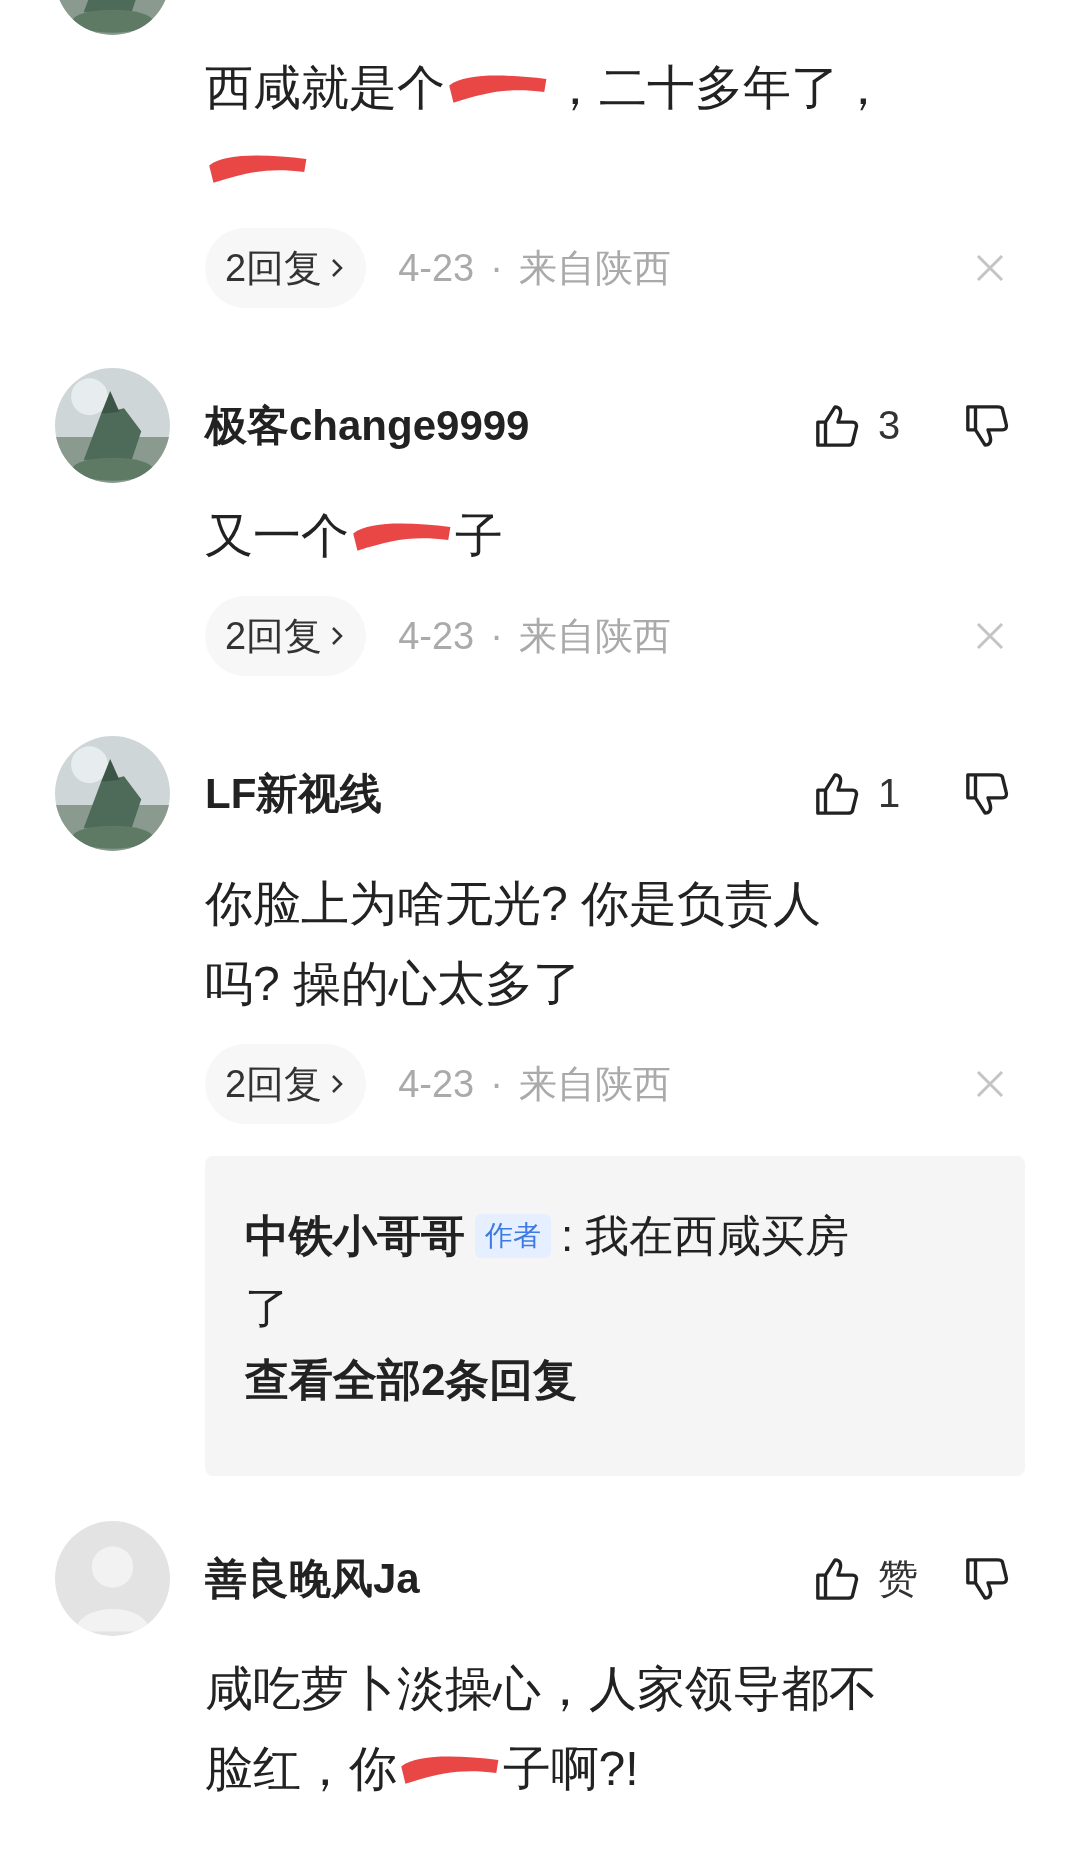 This screenshot has width=1080, height=1853. Describe the element at coordinates (718, 87) in the screenshot. I see `comment-text: ，二十多年了，` at that location.